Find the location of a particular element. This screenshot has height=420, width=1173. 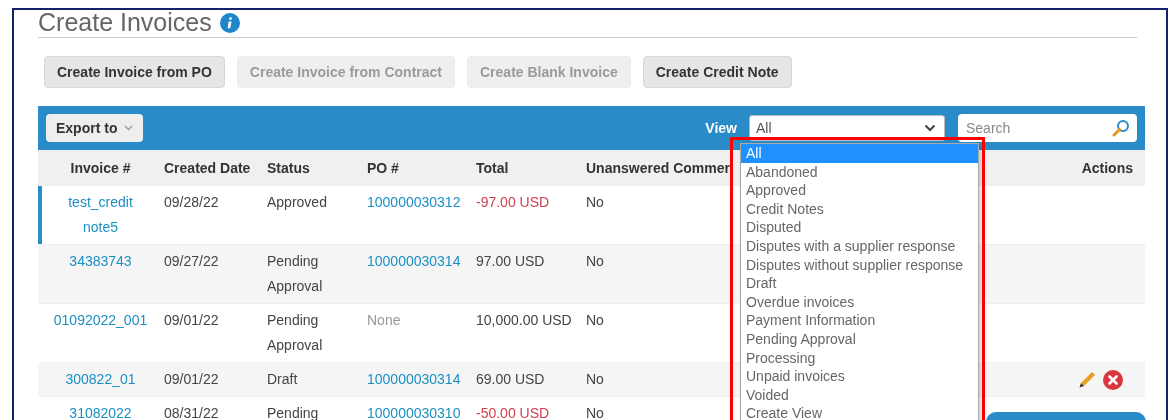

dropdown-option: Credit Notes is located at coordinates (859, 209).